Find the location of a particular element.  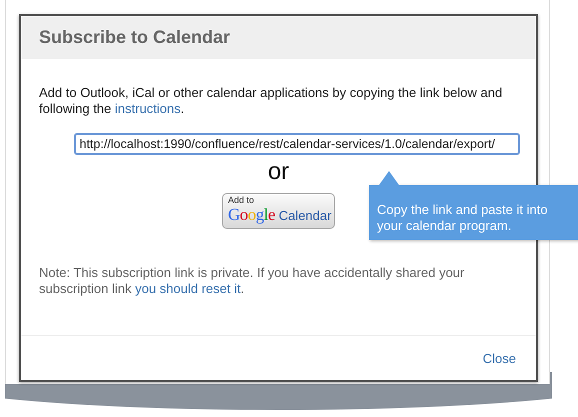

note-text: Note: This subscription link is private. If you have accidentally shared your subscription link you should reset it. is located at coordinates (252, 281).